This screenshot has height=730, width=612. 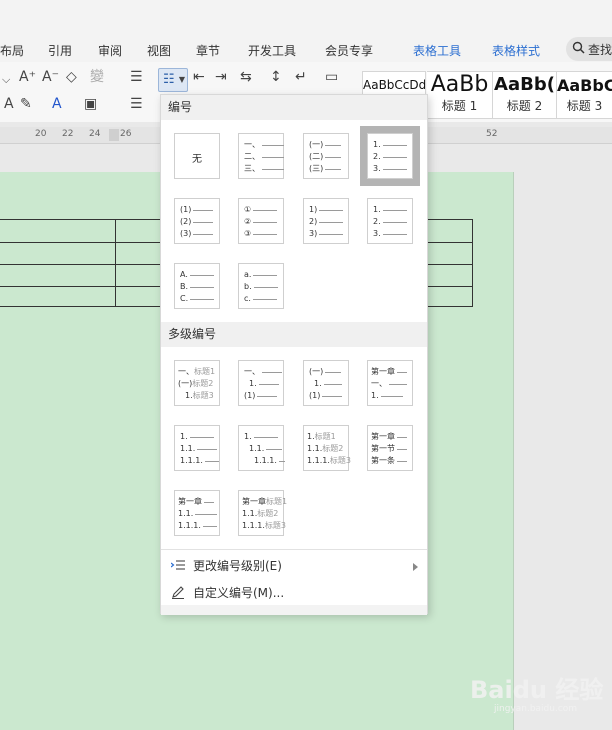 What do you see at coordinates (110, 50) in the screenshot?
I see `tab-review: 审阅` at bounding box center [110, 50].